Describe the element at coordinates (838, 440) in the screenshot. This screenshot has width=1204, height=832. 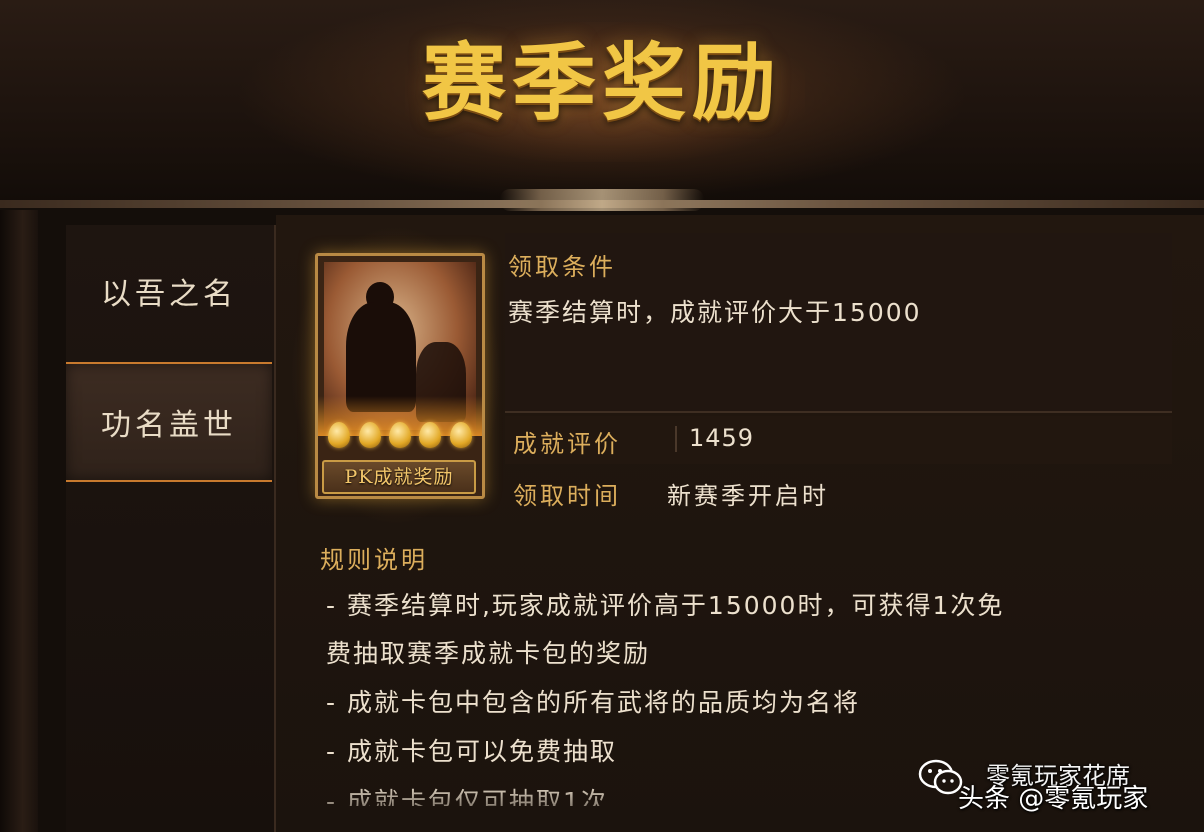
I see `score-row: 成就评价 1459` at that location.